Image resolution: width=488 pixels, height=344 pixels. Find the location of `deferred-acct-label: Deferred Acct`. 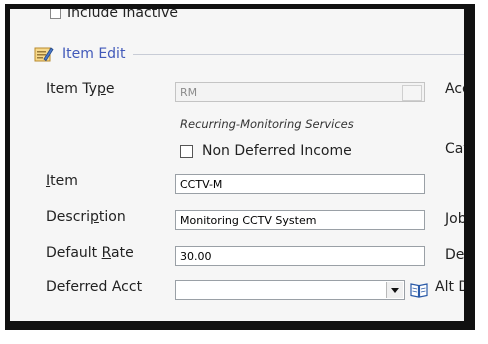

deferred-acct-label: Deferred Acct is located at coordinates (94, 287).